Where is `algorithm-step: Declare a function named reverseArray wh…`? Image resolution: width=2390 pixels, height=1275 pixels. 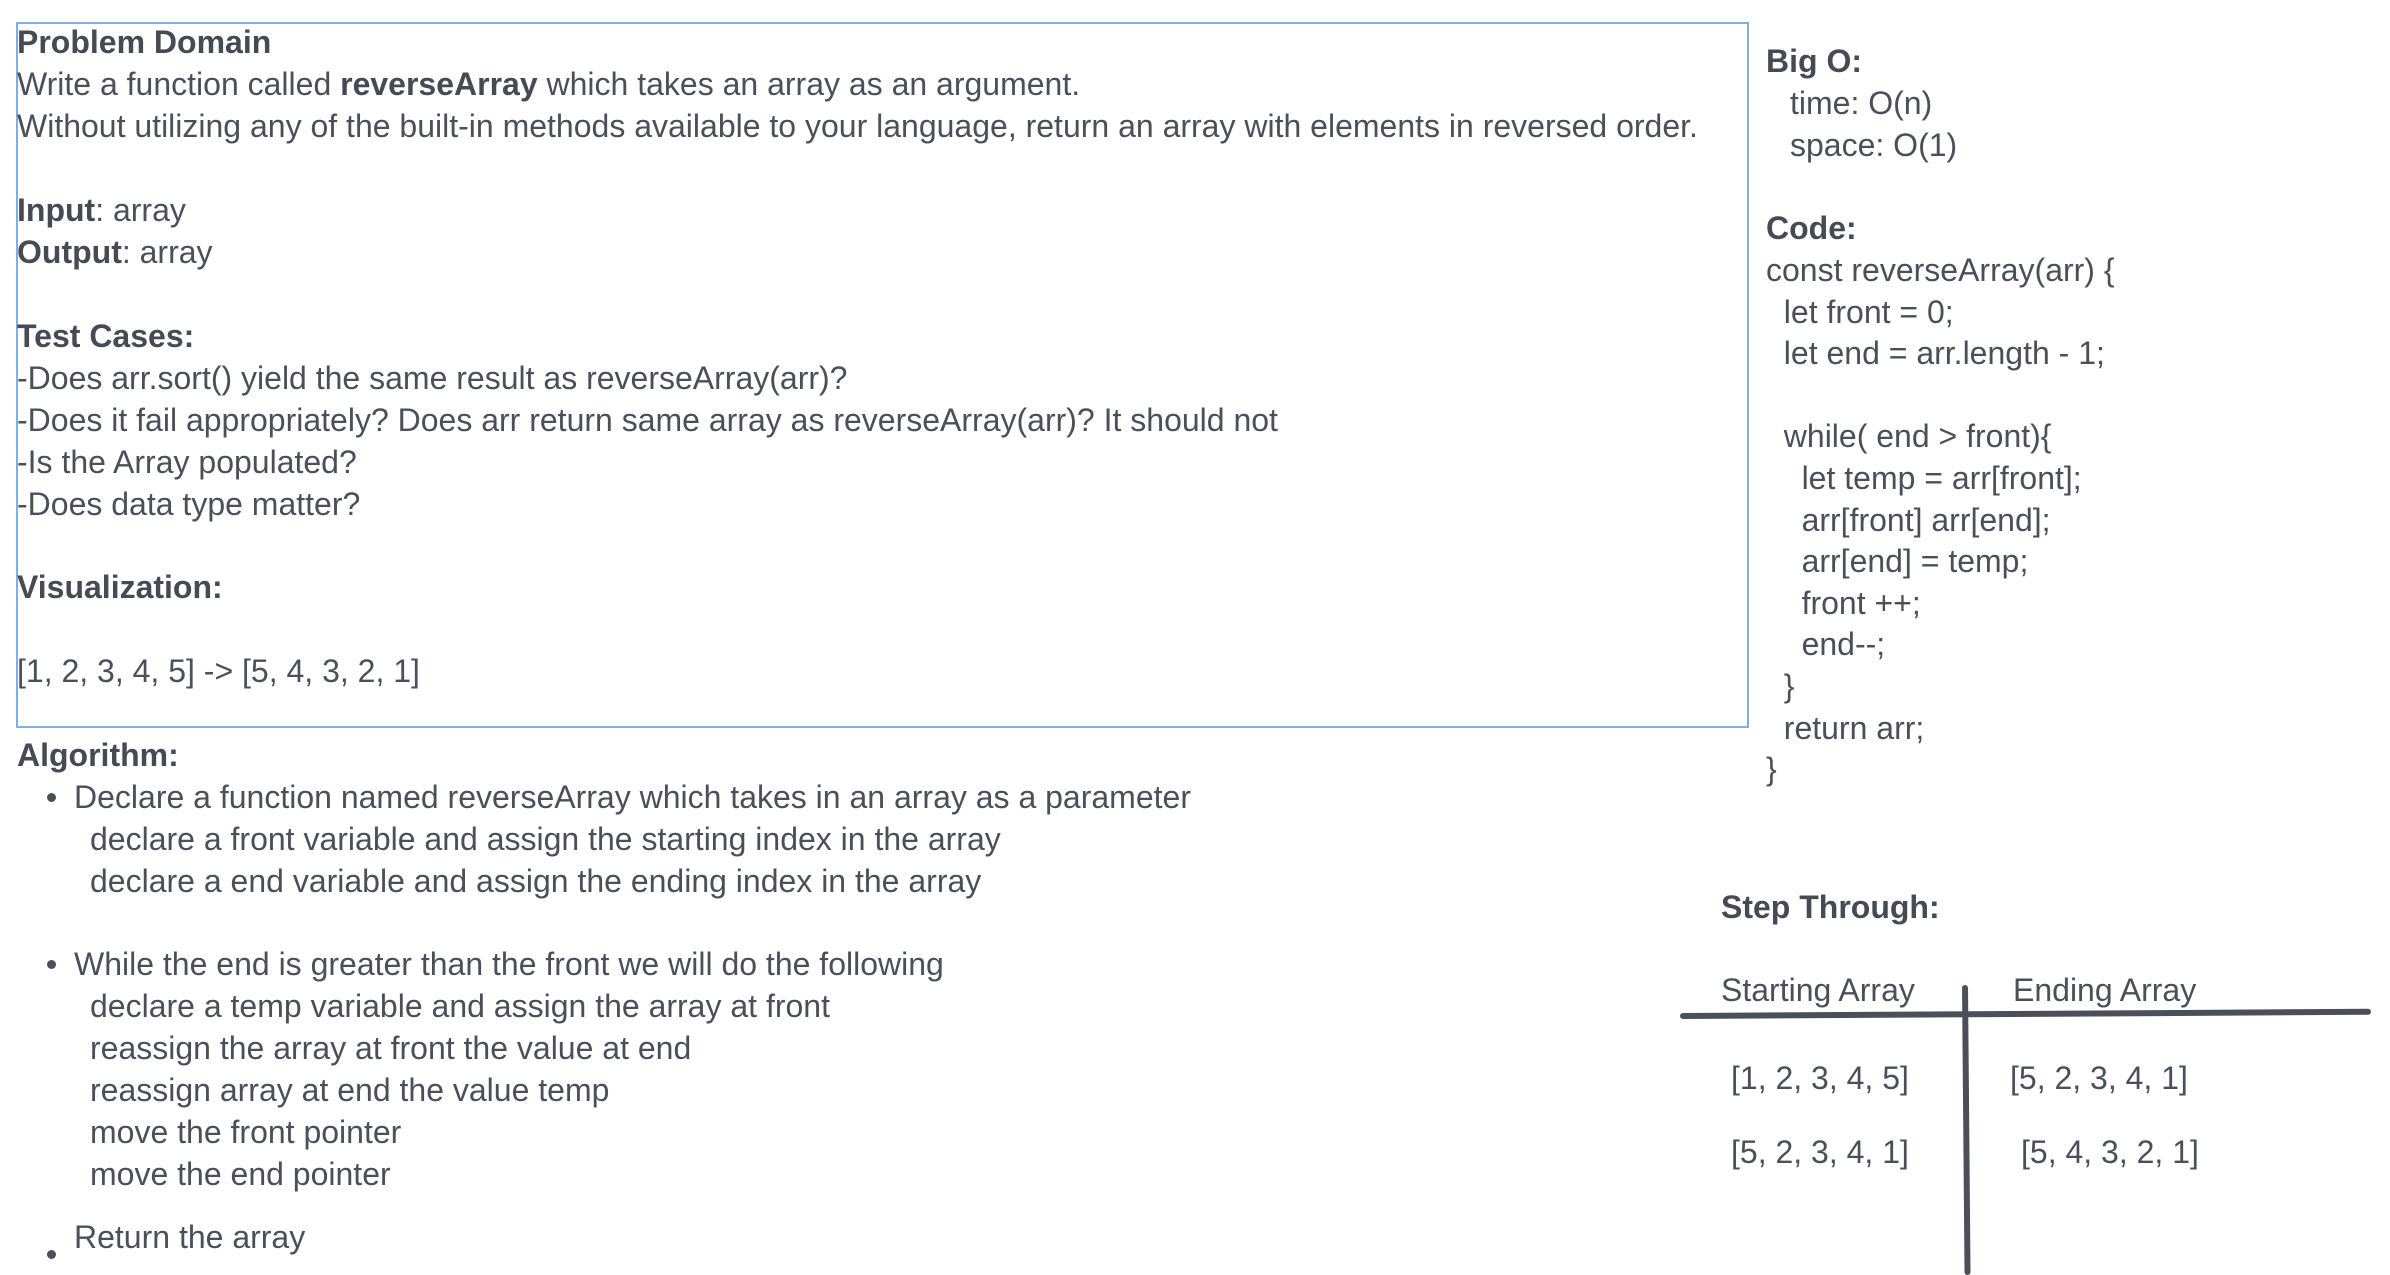
algorithm-step: Declare a function named reverseArray wh… is located at coordinates (632, 797).